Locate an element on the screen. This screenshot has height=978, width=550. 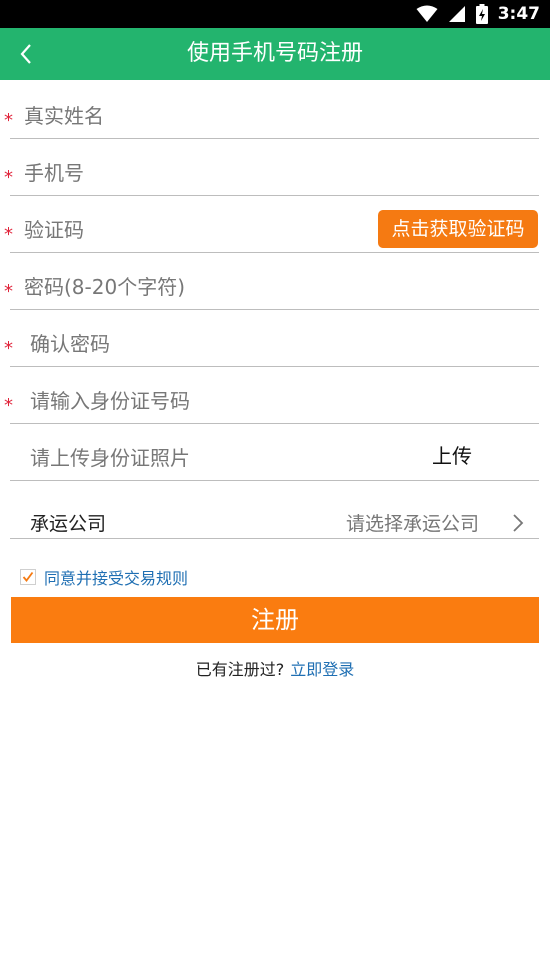
agreement-text: 同意并接受交易规则 is located at coordinates (116, 577).